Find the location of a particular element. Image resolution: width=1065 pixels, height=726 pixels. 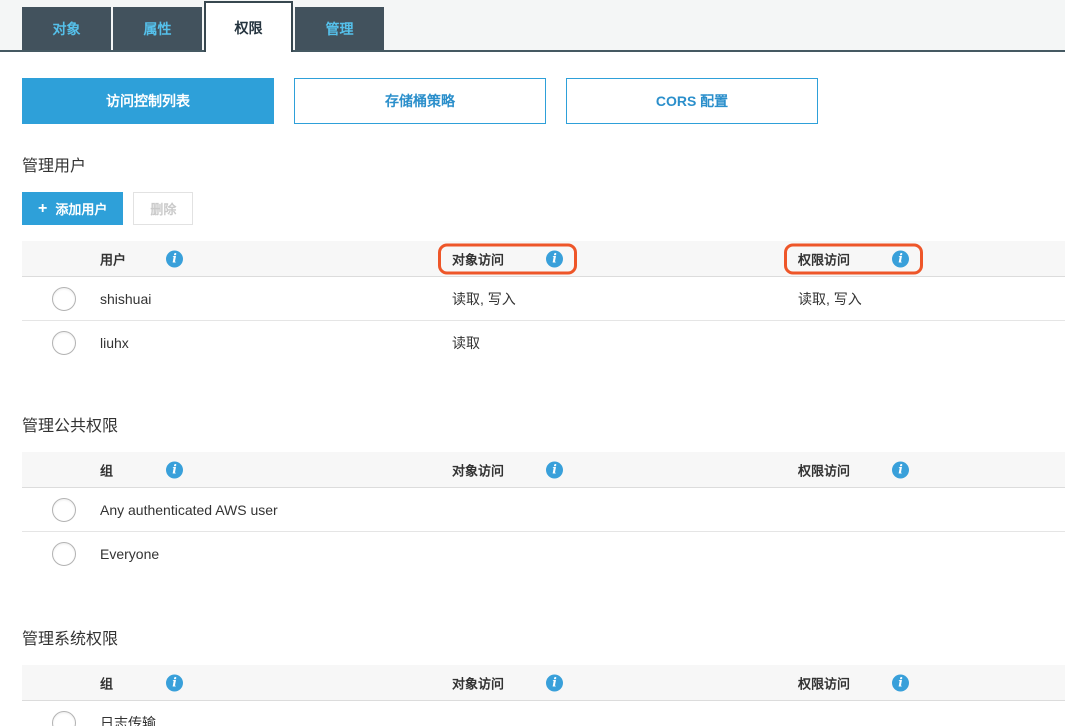

tab-management: 管理 is located at coordinates (339, 28).